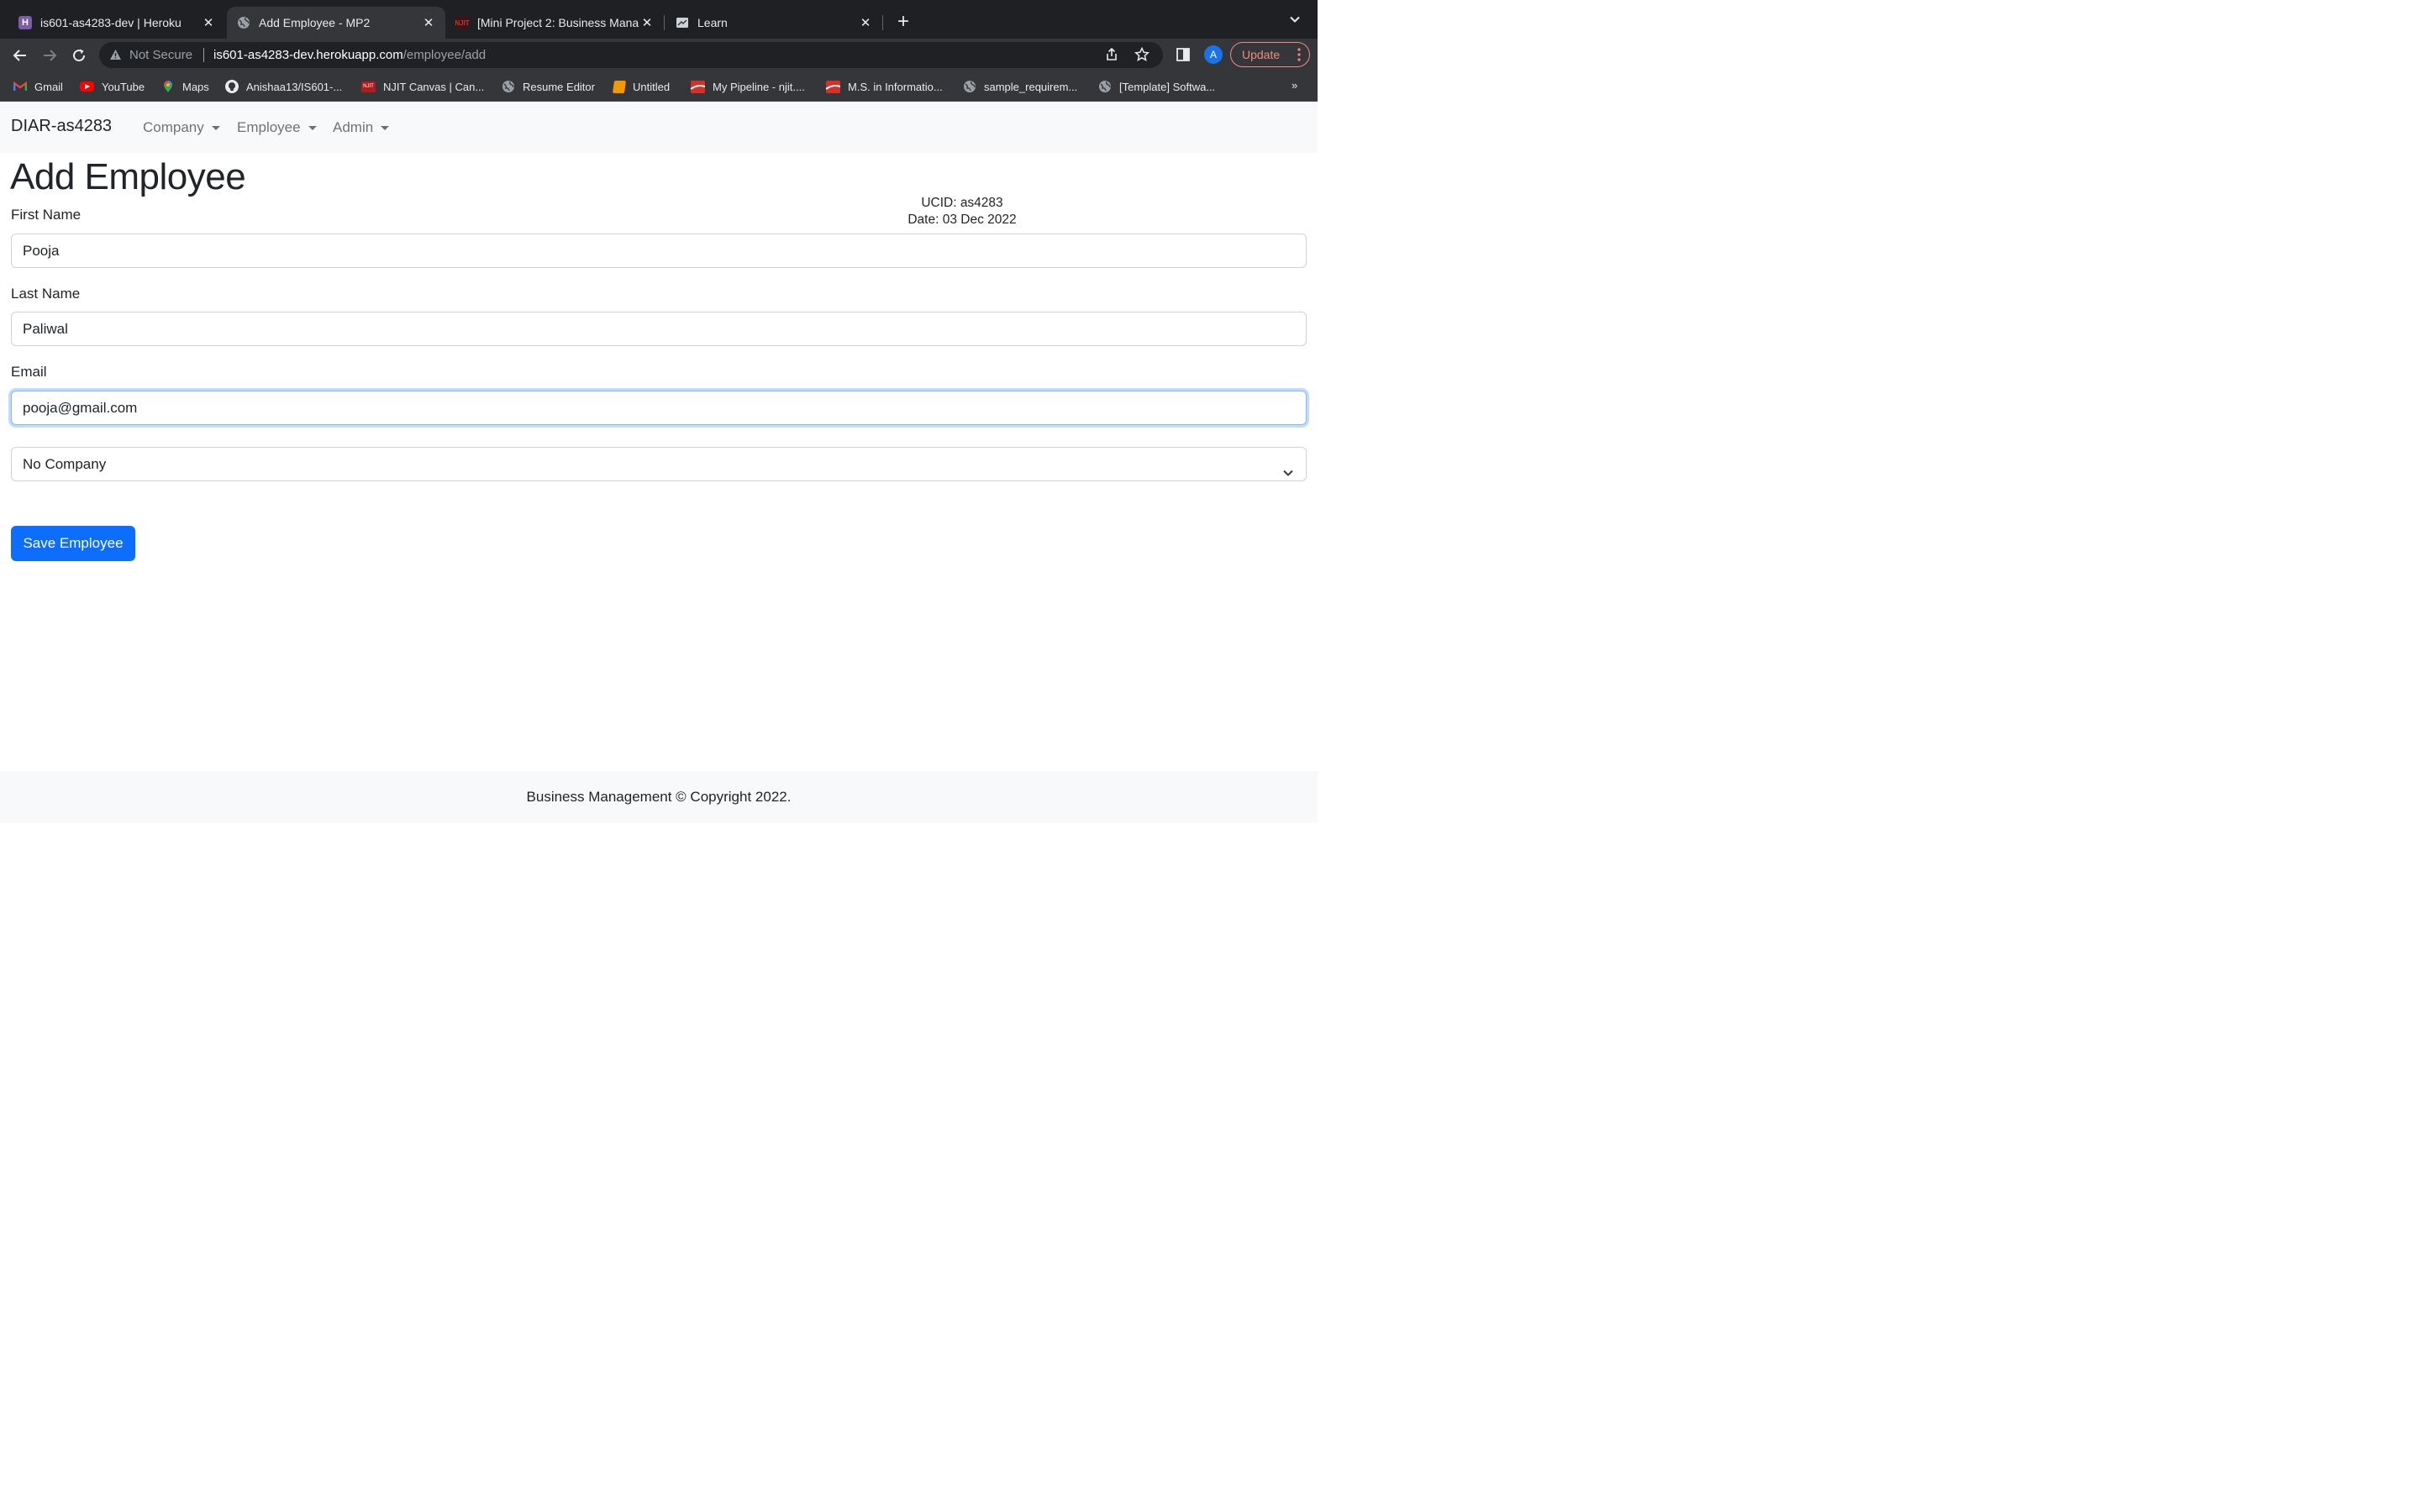 This screenshot has height=1512, width=2420. What do you see at coordinates (315, 22) in the screenshot?
I see `tab-title: Add Employee - MP2` at bounding box center [315, 22].